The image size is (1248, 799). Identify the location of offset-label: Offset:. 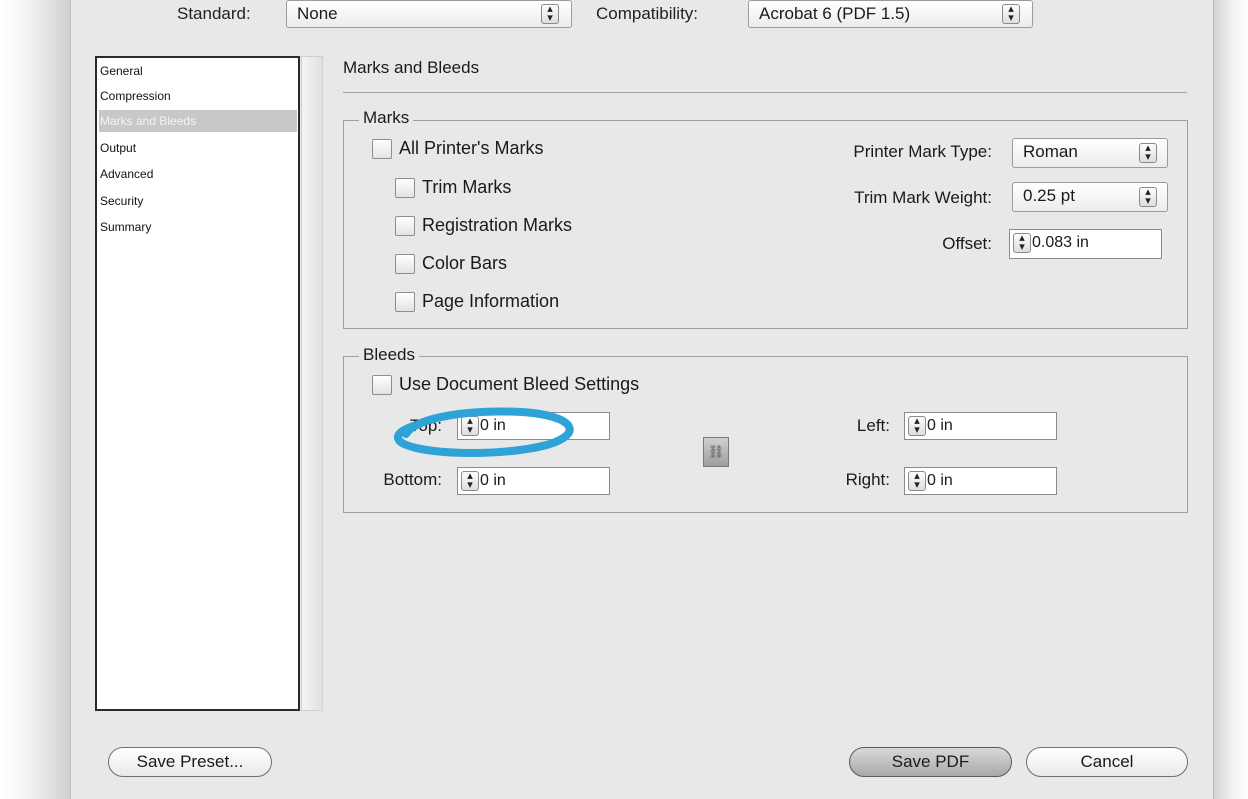
(967, 243).